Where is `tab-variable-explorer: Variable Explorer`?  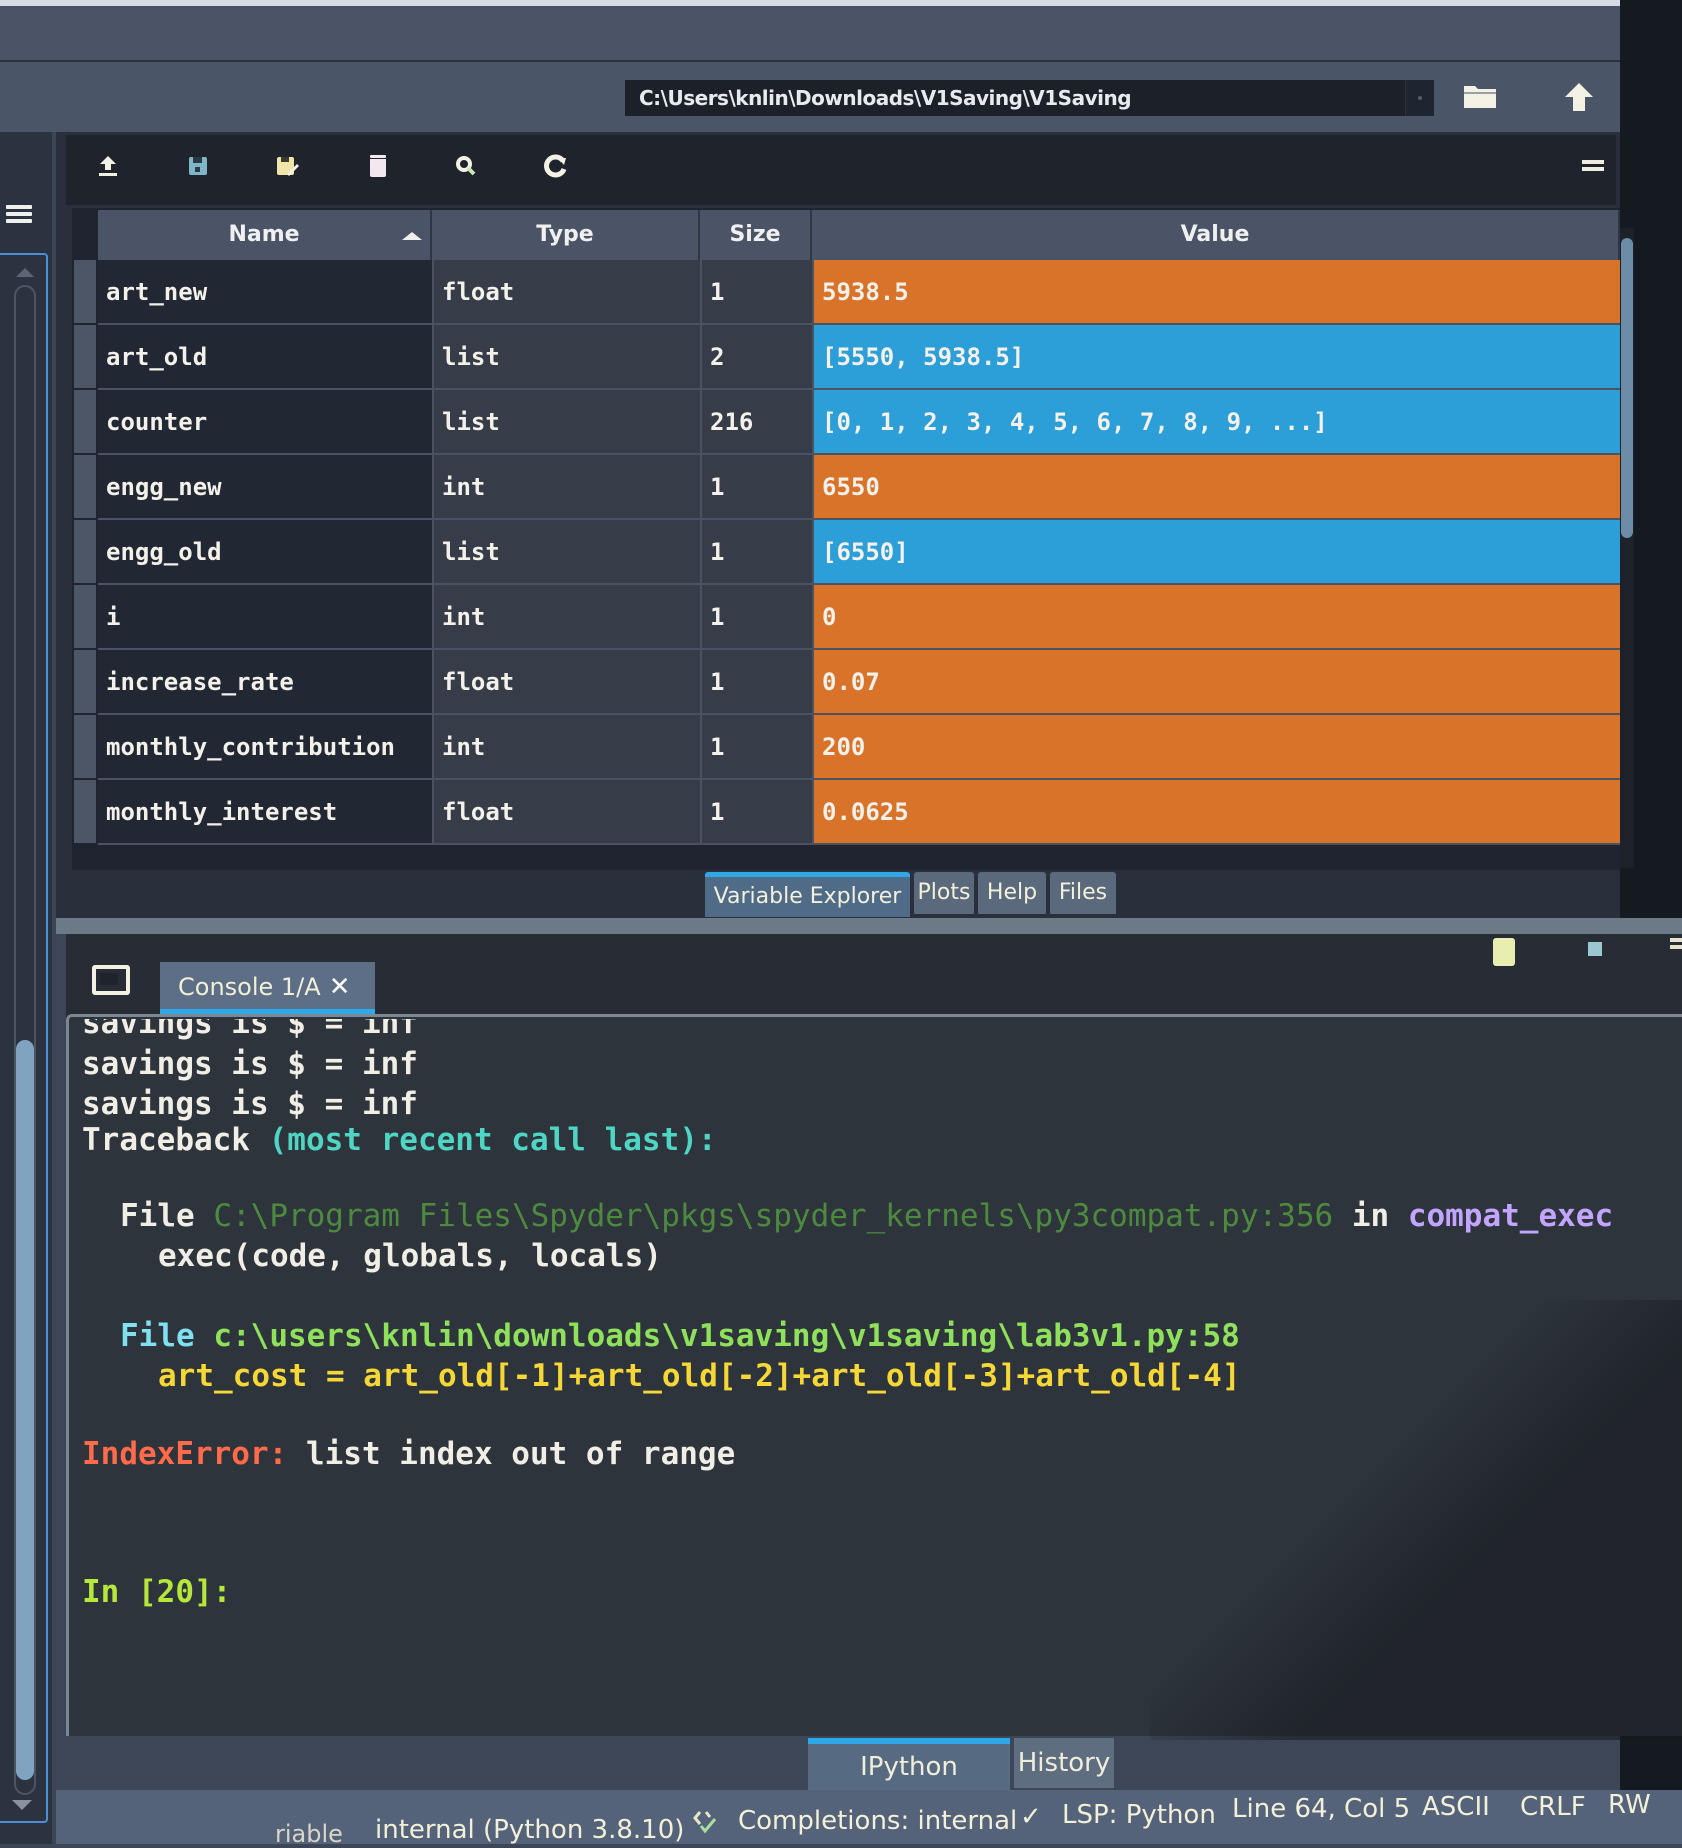 tab-variable-explorer: Variable Explorer is located at coordinates (807, 894).